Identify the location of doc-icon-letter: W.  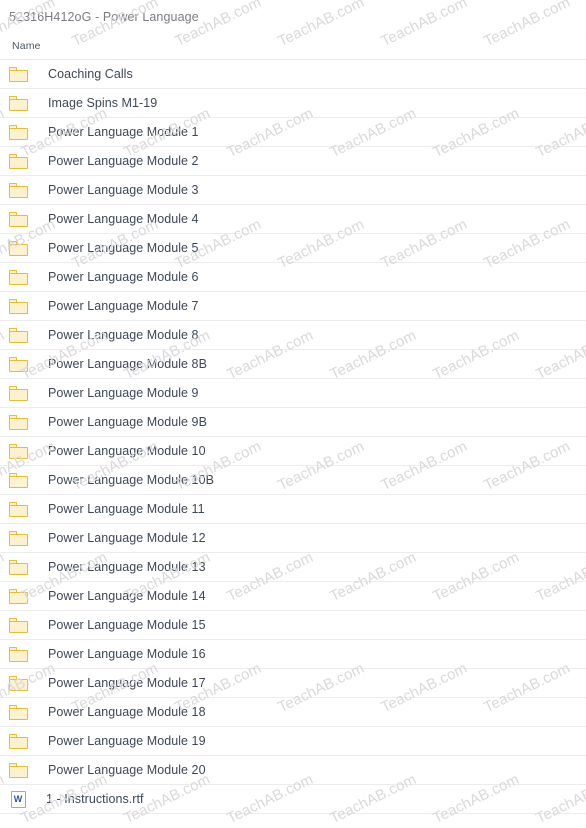
(18, 798).